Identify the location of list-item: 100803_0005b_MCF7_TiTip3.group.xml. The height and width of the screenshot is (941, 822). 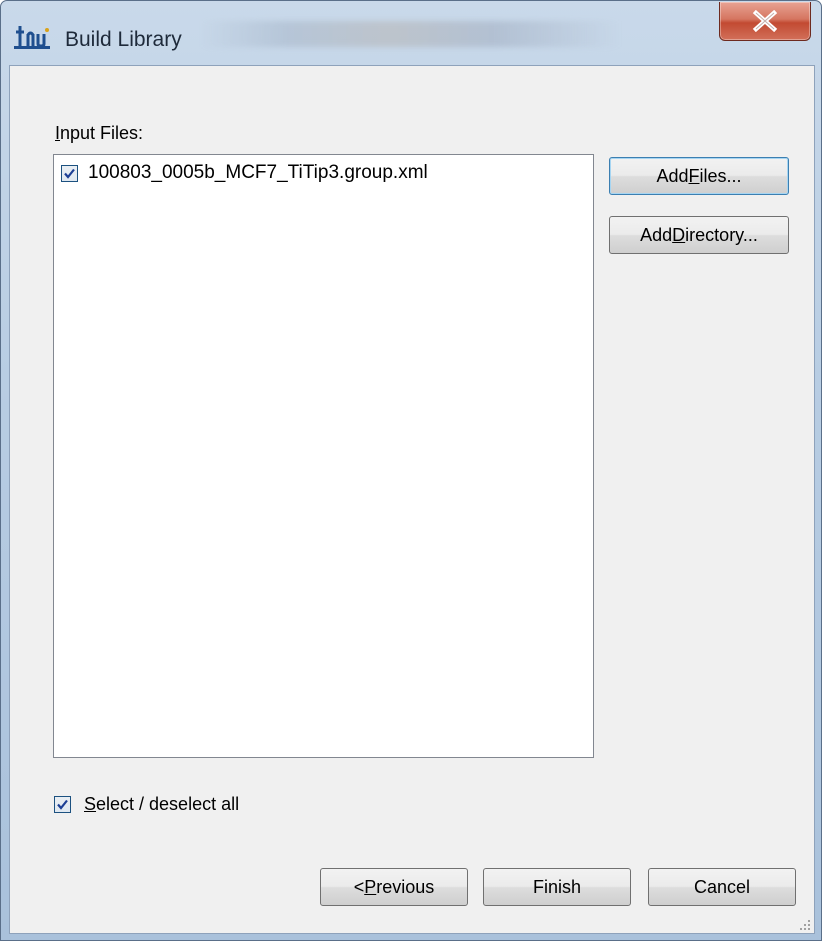
(244, 173).